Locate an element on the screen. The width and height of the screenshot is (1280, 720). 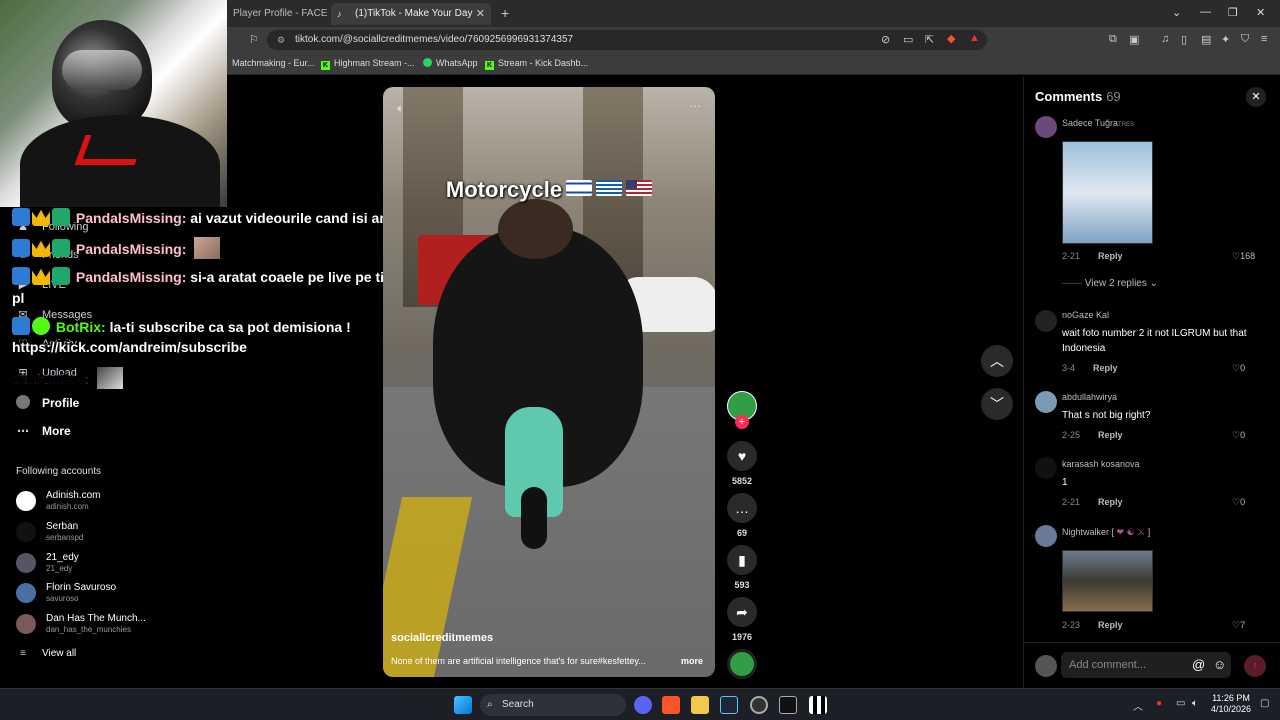
next-video-button: ﹀ is located at coordinates (997, 404).